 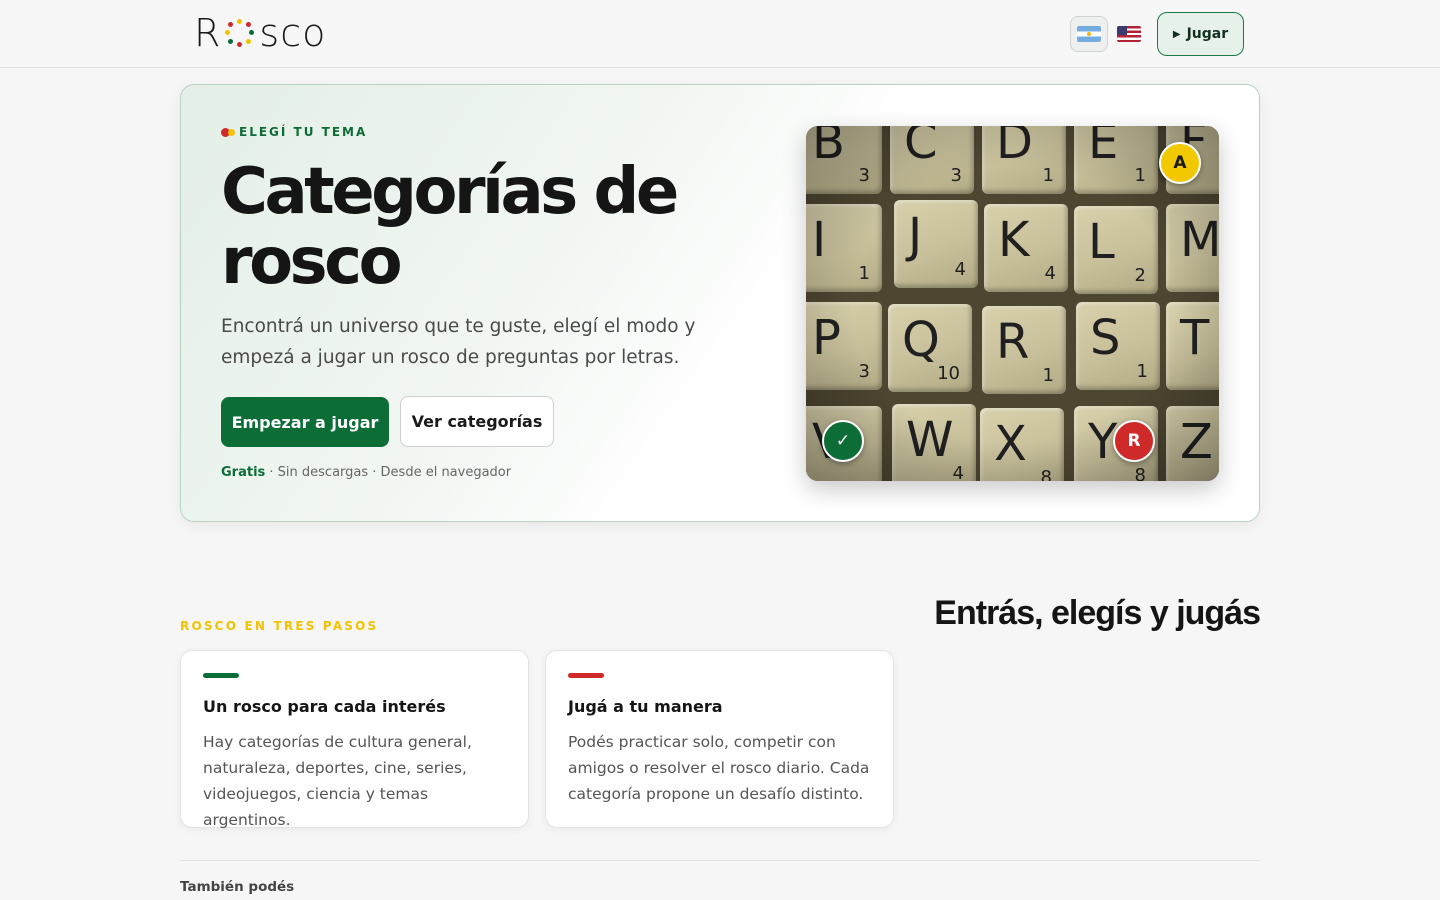 I want to click on rosco-logo: R SCO, so click(x=260, y=33).